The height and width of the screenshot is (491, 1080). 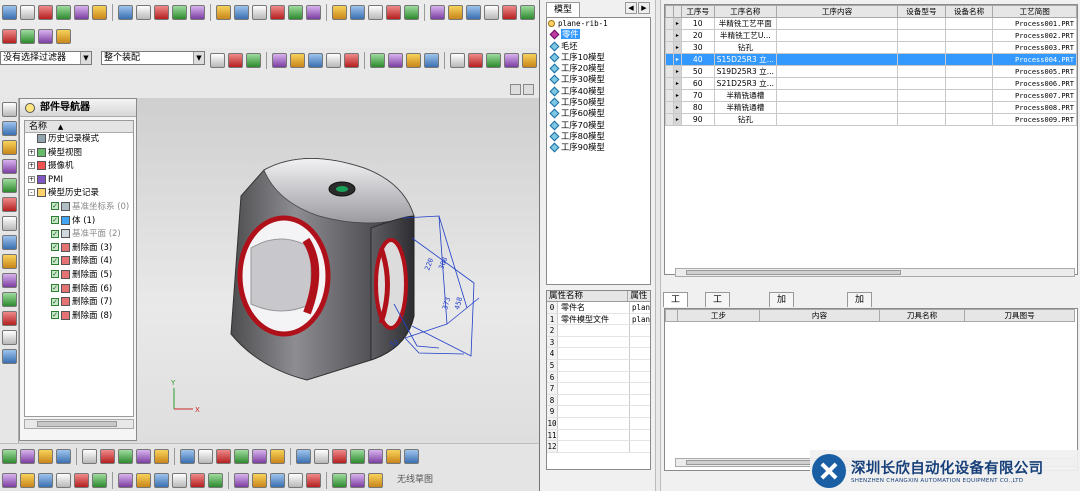 I want to click on process-row: ▸ 40 S15D25R3 立... Process004.PRT, so click(x=871, y=59).